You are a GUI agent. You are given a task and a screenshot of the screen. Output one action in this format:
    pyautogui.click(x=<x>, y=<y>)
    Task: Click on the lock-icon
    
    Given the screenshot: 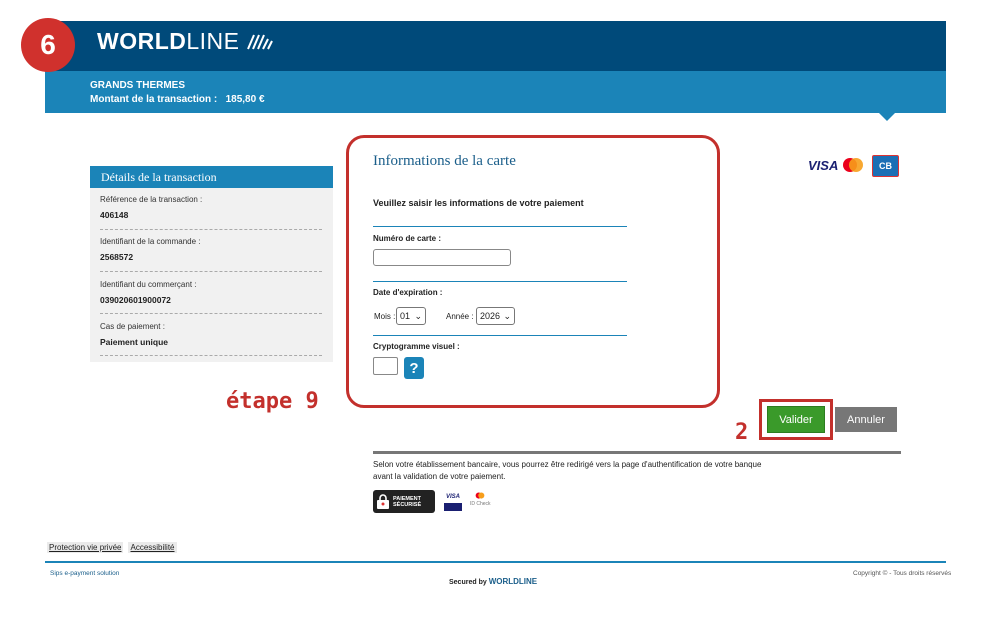 What is the action you would take?
    pyautogui.click(x=383, y=501)
    